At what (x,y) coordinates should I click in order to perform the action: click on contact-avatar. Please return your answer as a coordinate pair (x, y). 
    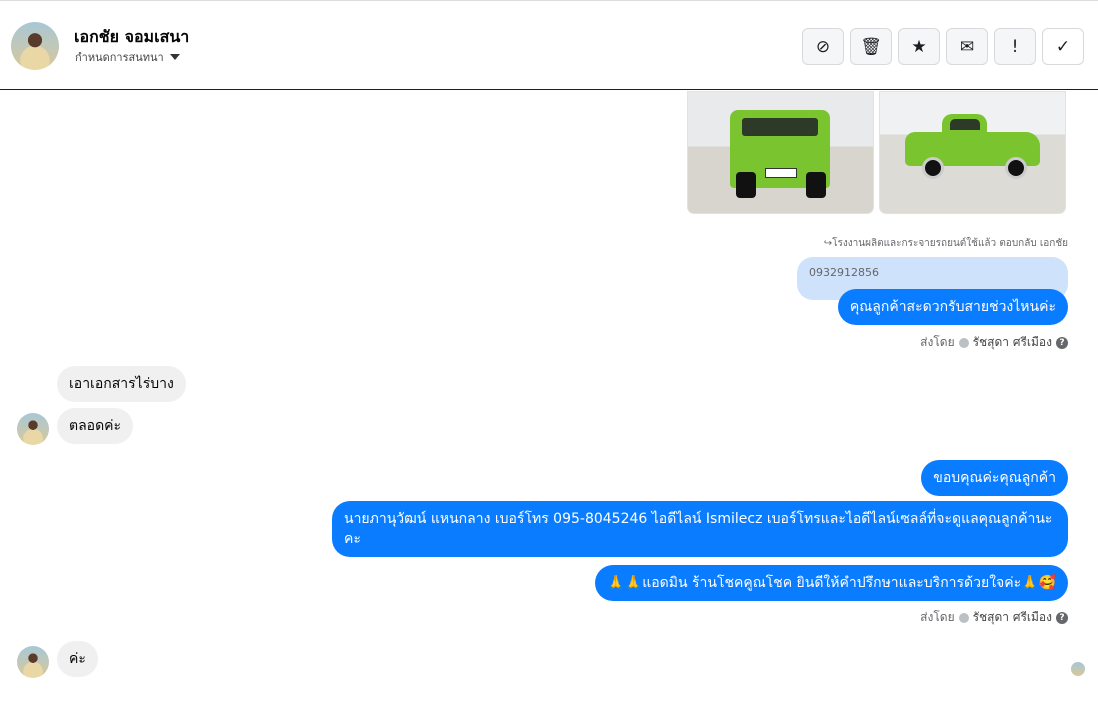
    Looking at the image, I should click on (35, 46).